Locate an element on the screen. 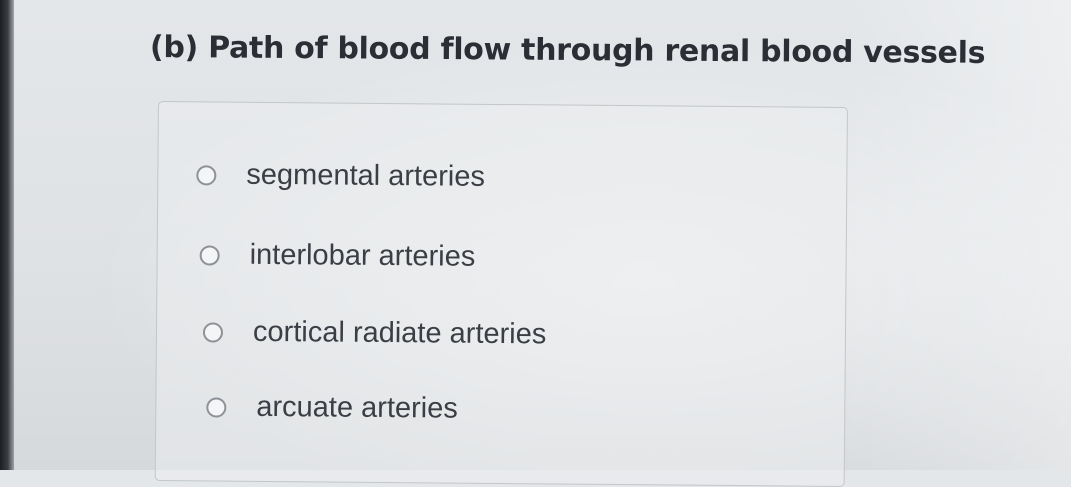 Image resolution: width=1071 pixels, height=487 pixels. option-label: segmental arteries is located at coordinates (366, 175).